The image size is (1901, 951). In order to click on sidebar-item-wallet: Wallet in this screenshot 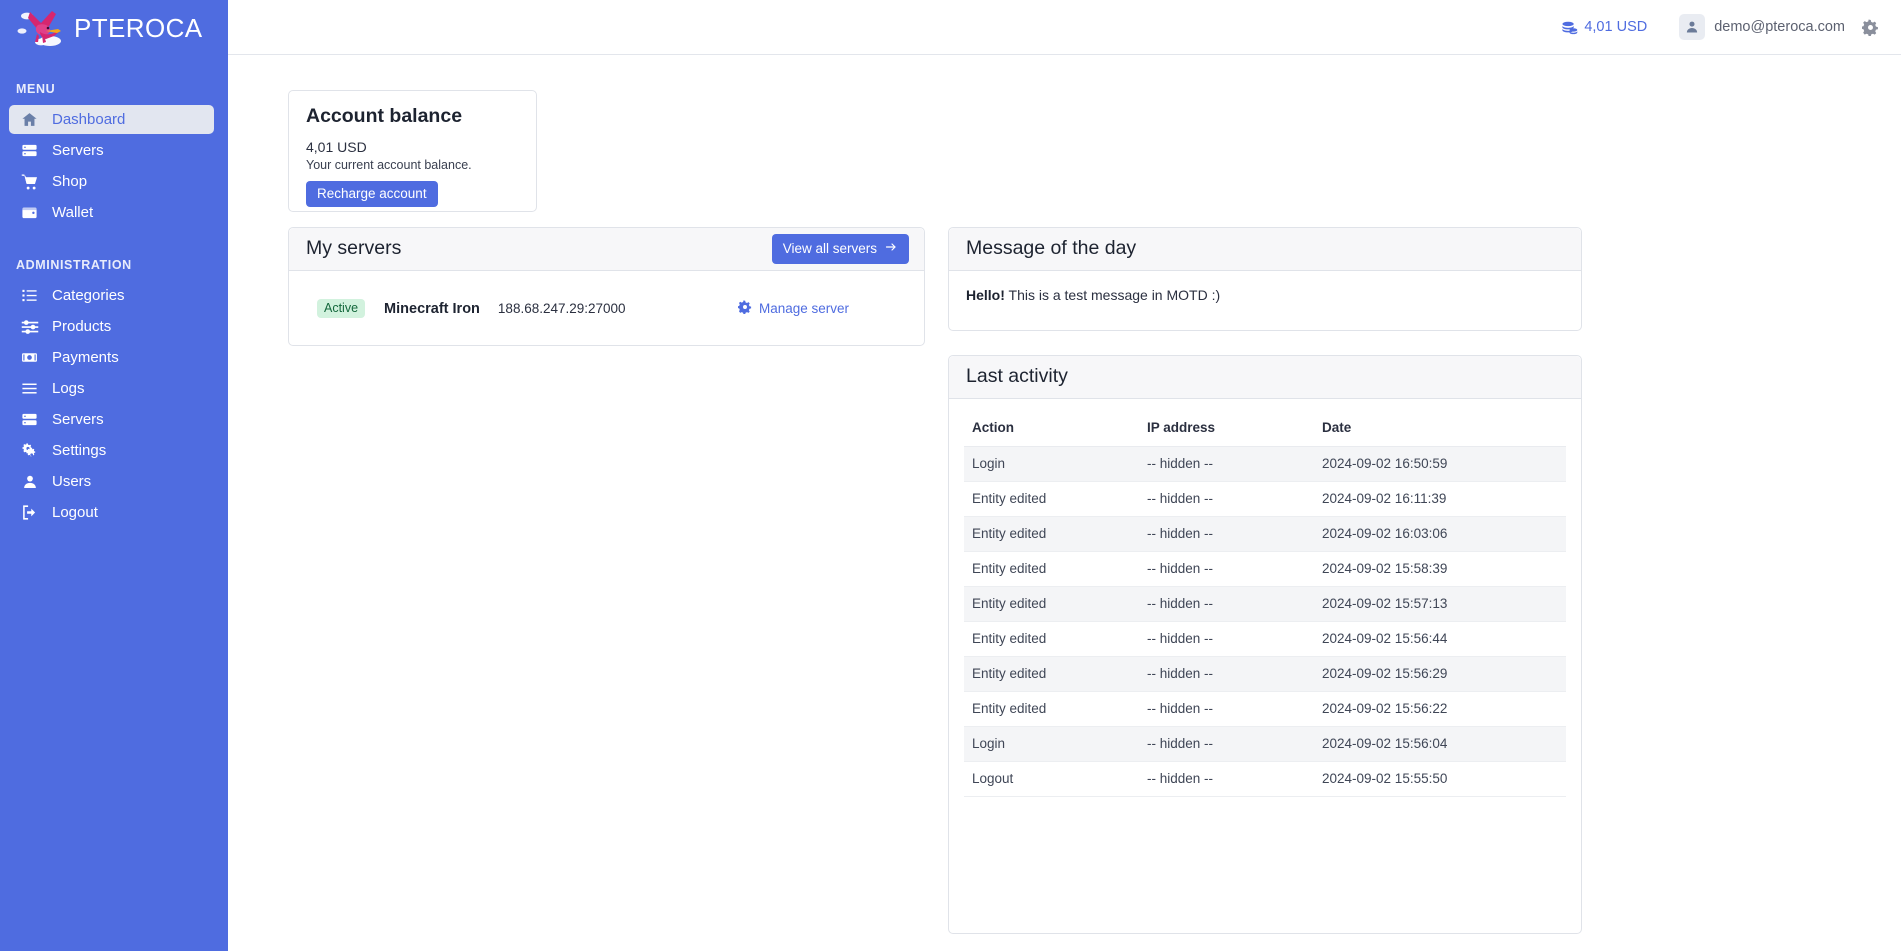, I will do `click(111, 212)`.